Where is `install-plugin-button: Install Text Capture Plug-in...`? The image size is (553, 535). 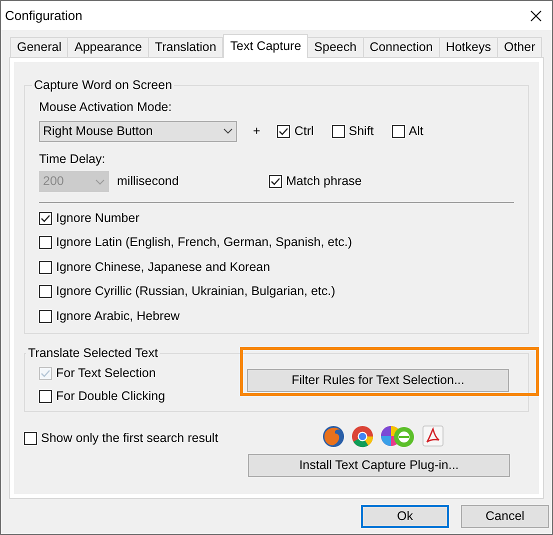
install-plugin-button: Install Text Capture Plug-in... is located at coordinates (379, 465).